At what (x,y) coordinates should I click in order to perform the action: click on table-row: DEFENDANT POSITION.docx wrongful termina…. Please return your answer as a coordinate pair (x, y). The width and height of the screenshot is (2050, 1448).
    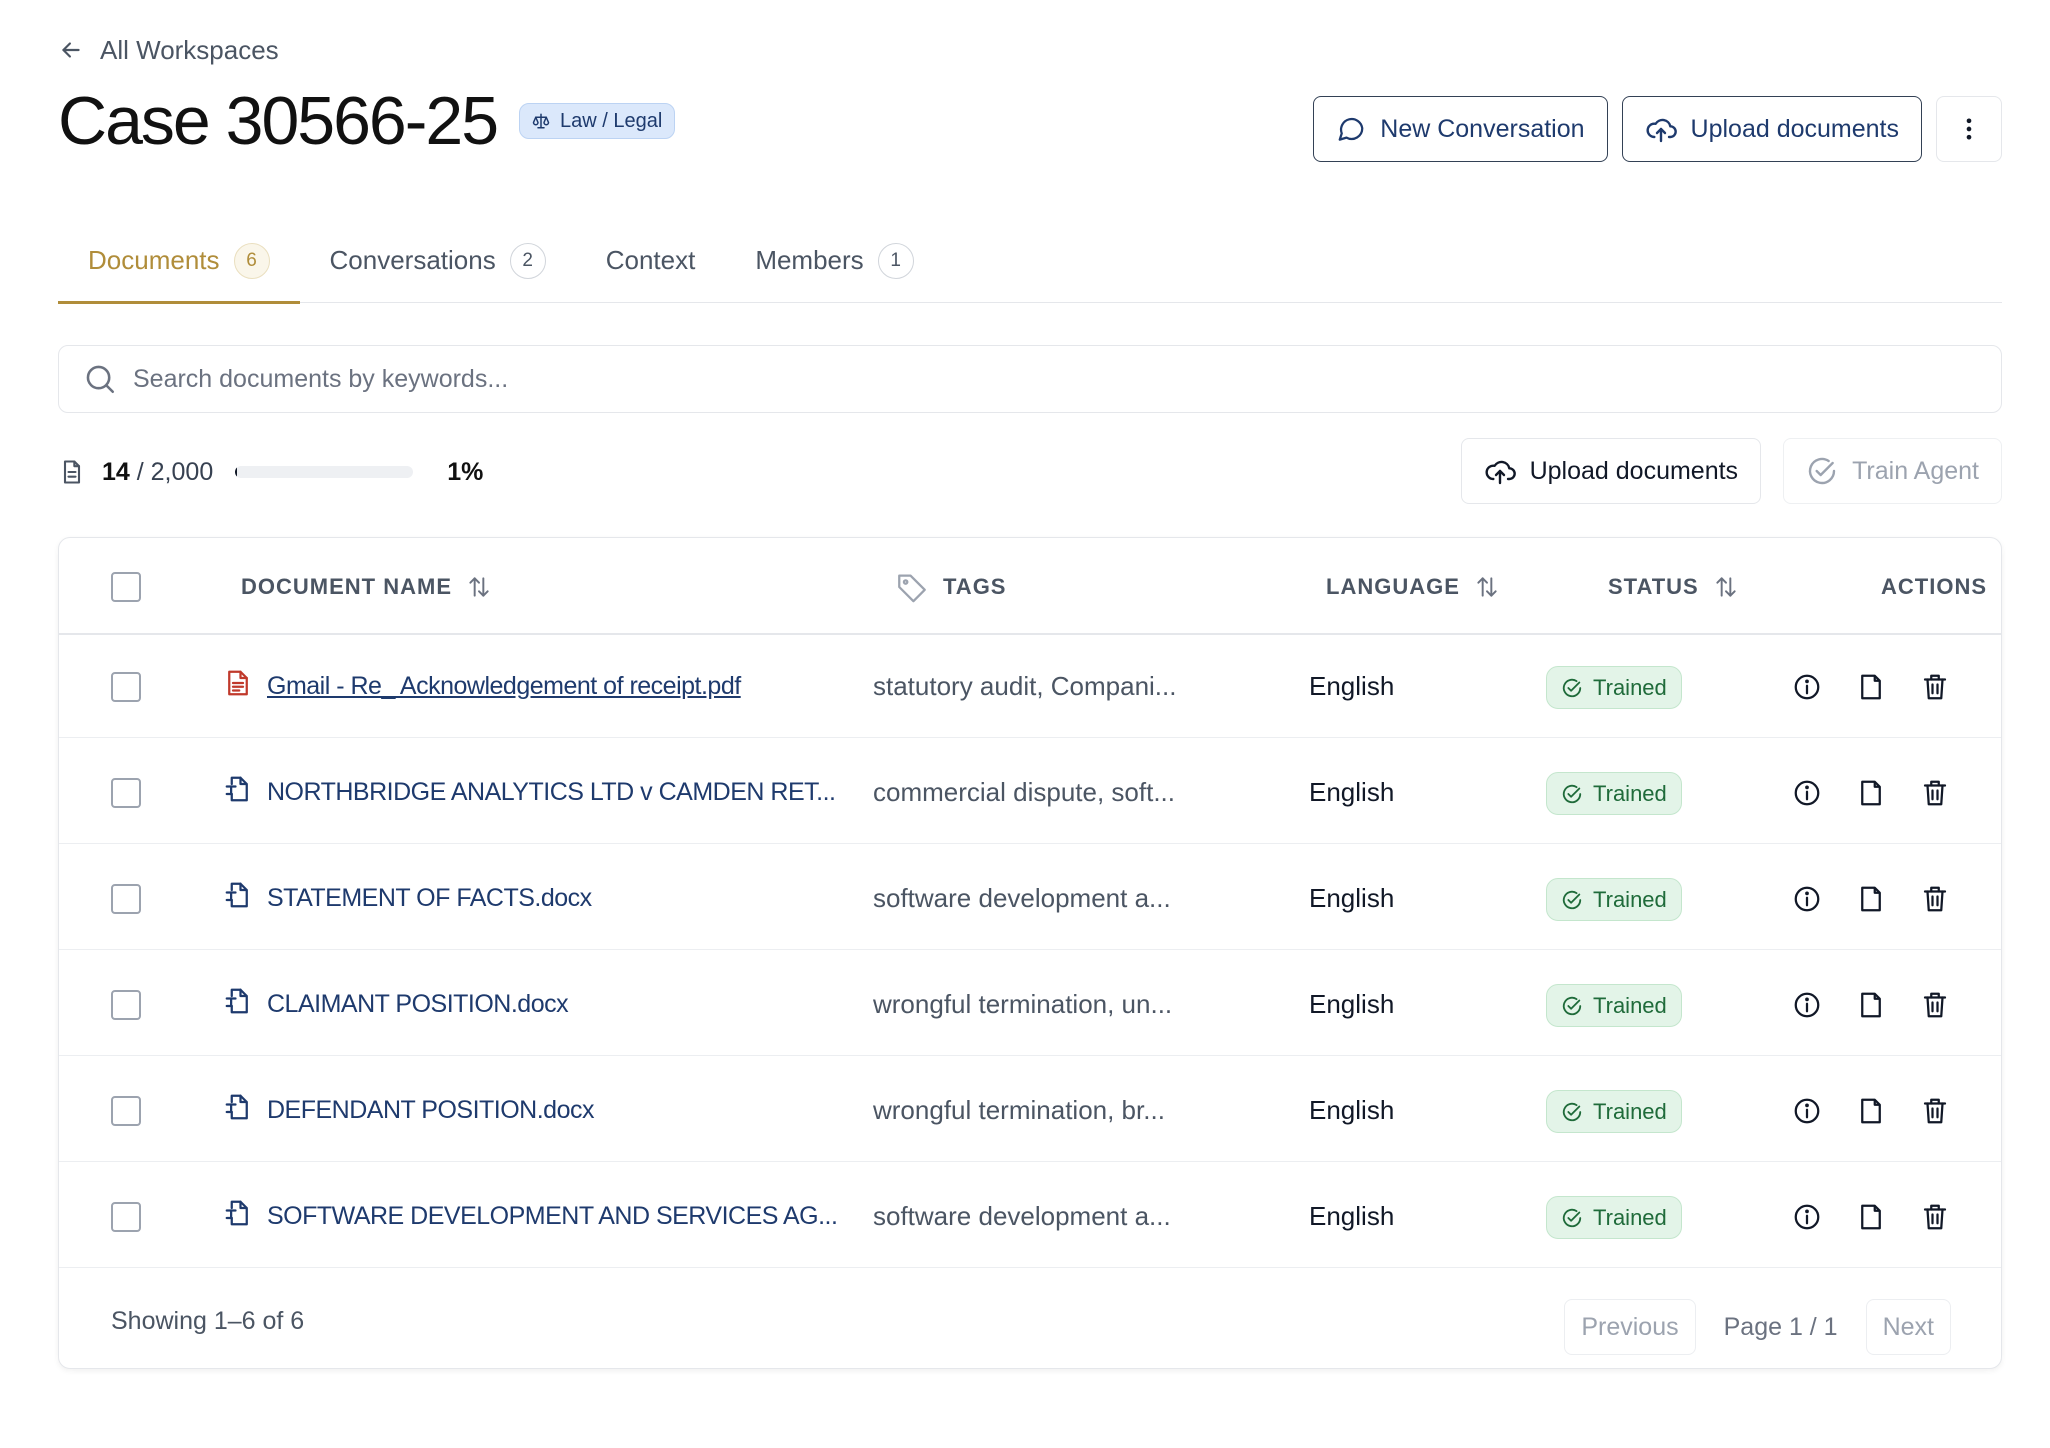
    Looking at the image, I should click on (1030, 1110).